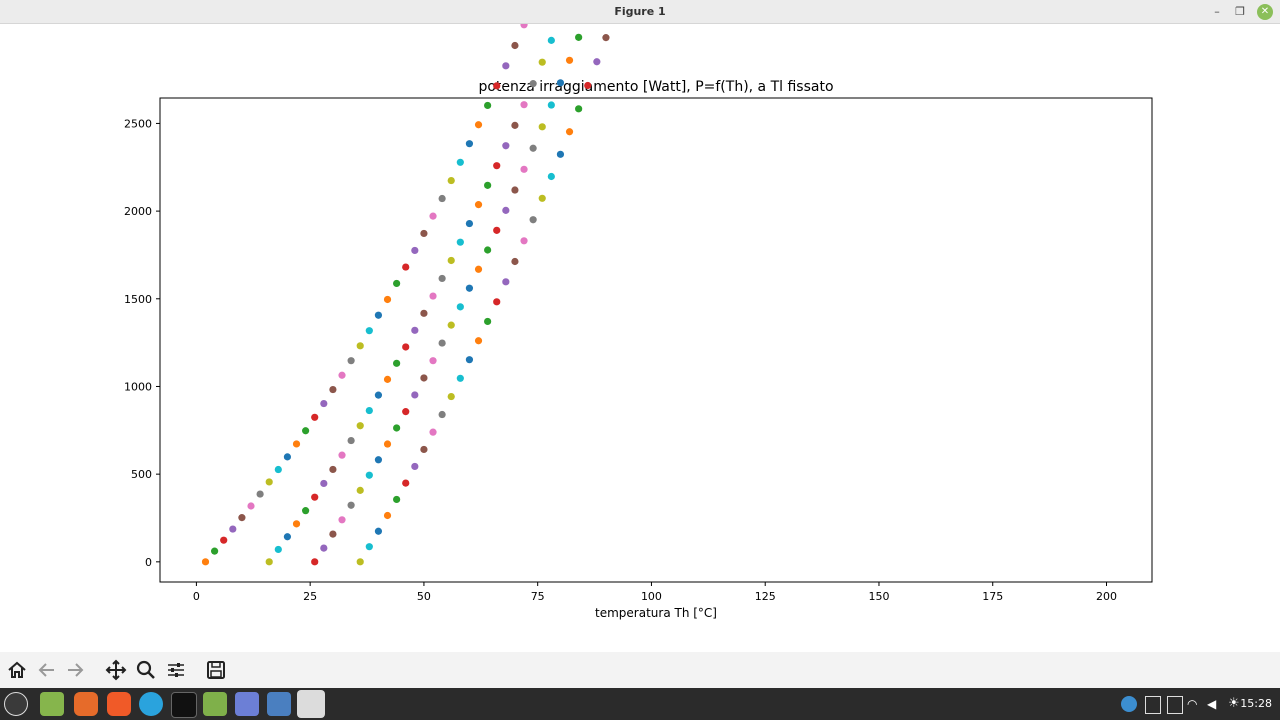 This screenshot has width=1280, height=720. Describe the element at coordinates (640, 704) in the screenshot. I see `system-taskbar: ◠ ◀ ☀ 15:28` at that location.